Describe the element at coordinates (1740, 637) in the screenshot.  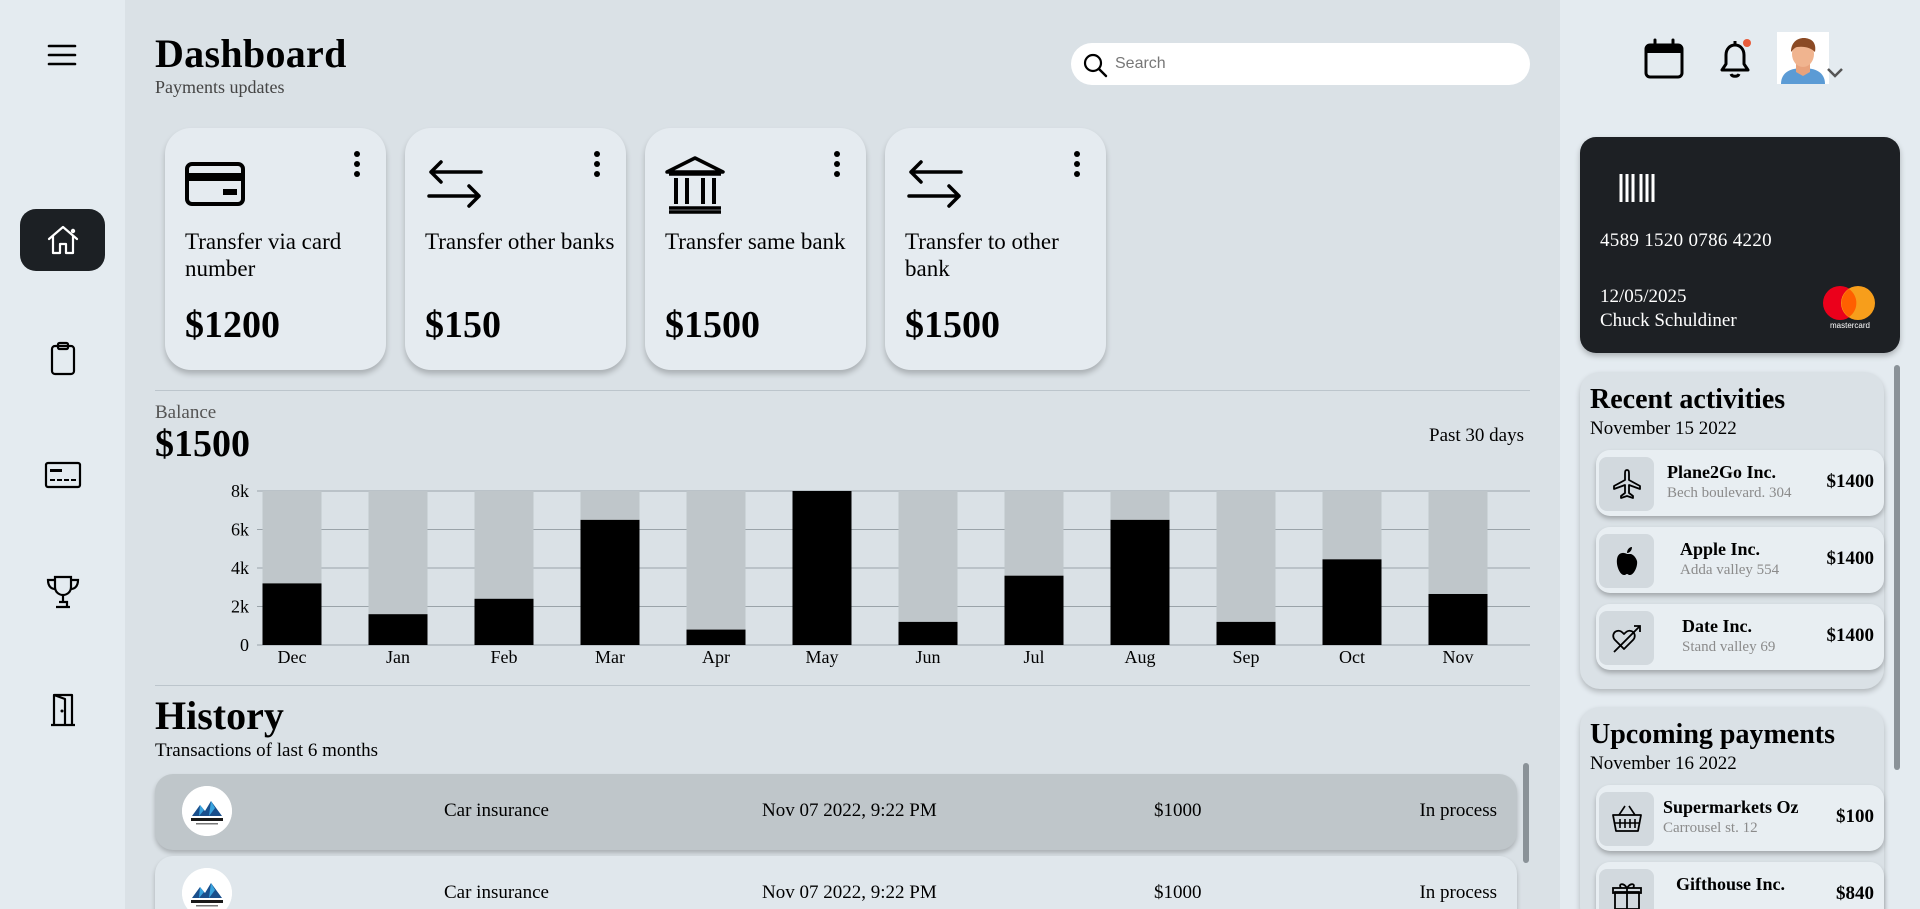
I see `activity-item: Date Inc. Stand valley 69 $1400` at that location.